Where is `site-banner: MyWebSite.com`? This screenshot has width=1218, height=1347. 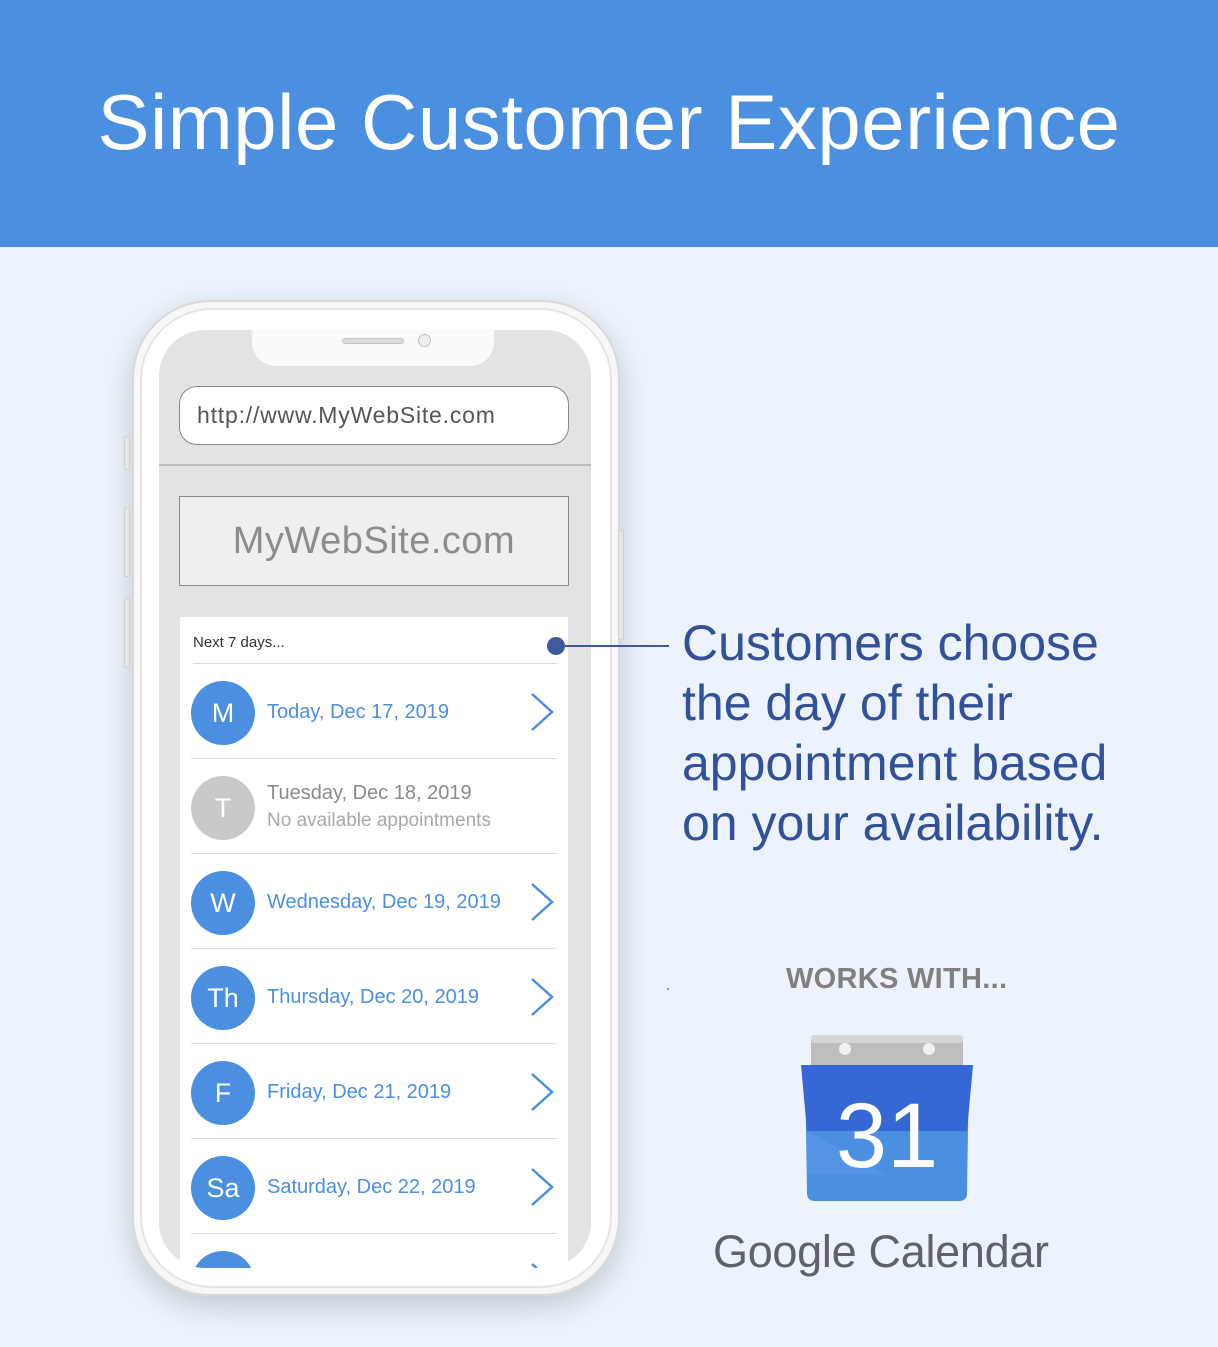 site-banner: MyWebSite.com is located at coordinates (374, 541).